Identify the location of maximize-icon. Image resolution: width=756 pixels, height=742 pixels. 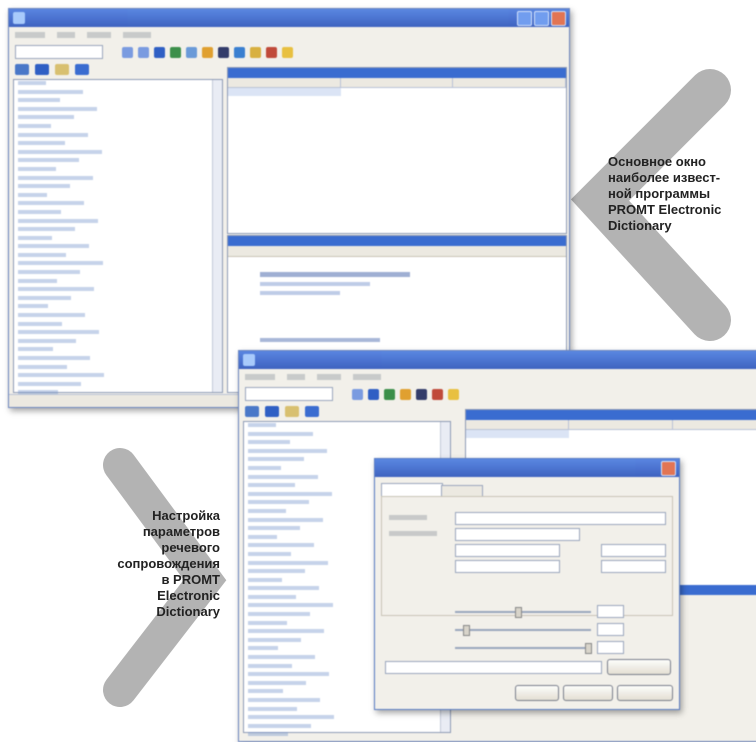
(541, 18).